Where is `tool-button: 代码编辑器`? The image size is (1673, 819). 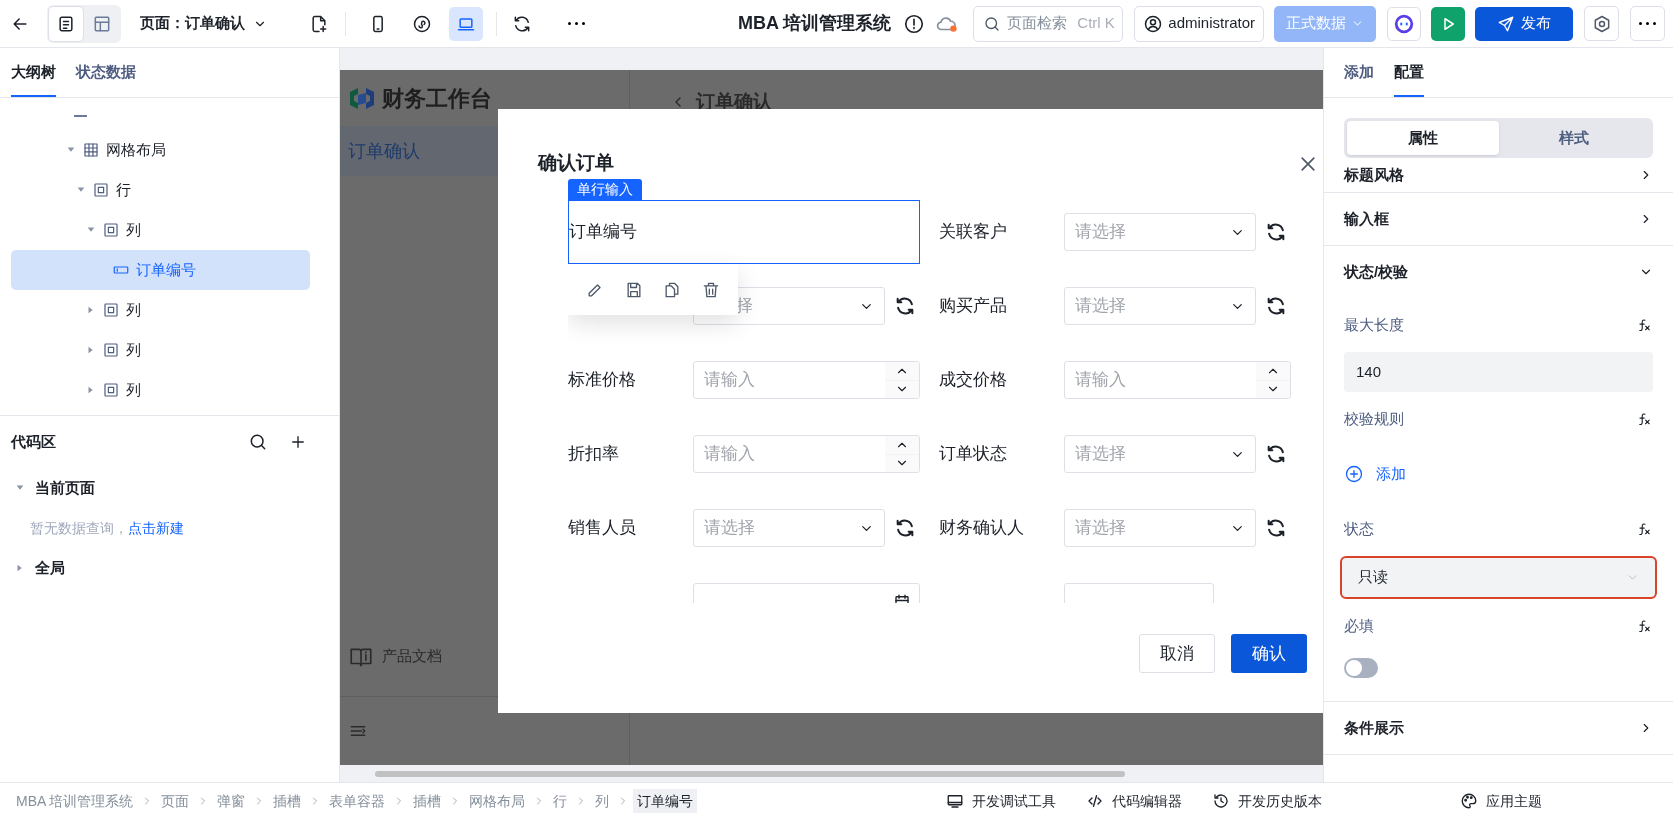 tool-button: 代码编辑器 is located at coordinates (1134, 801).